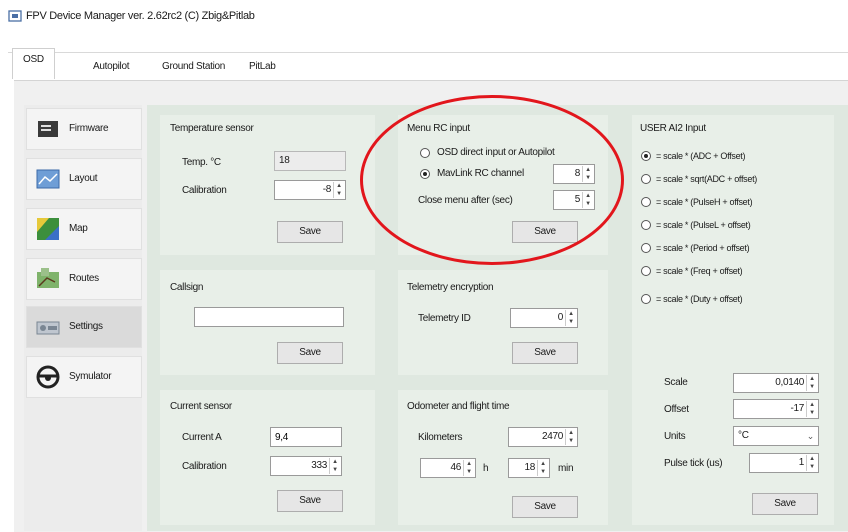 Image resolution: width=848 pixels, height=532 pixels. What do you see at coordinates (577, 173) in the screenshot?
I see `rc-channel-value: 8` at bounding box center [577, 173].